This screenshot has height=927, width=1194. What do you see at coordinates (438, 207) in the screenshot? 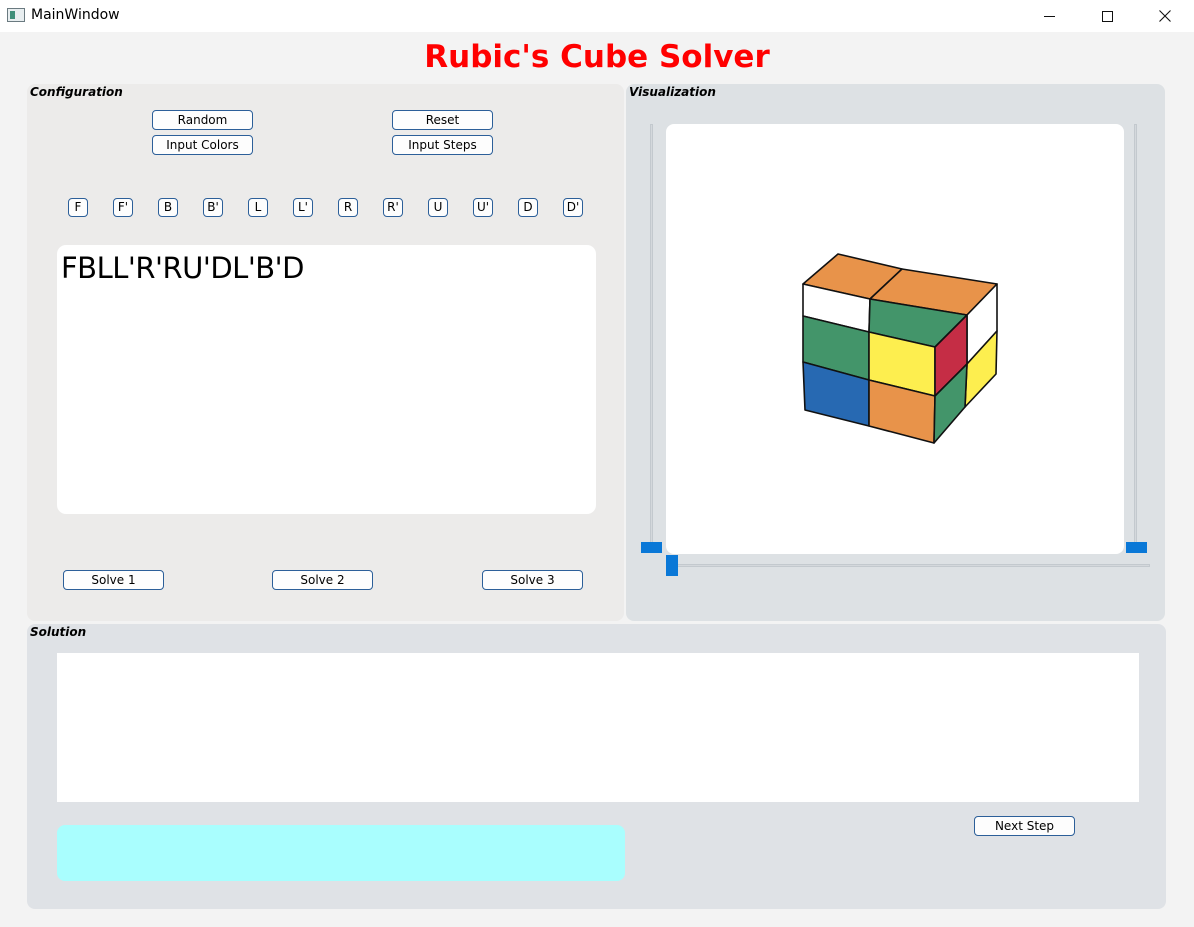
I see `move-button-u: U` at bounding box center [438, 207].